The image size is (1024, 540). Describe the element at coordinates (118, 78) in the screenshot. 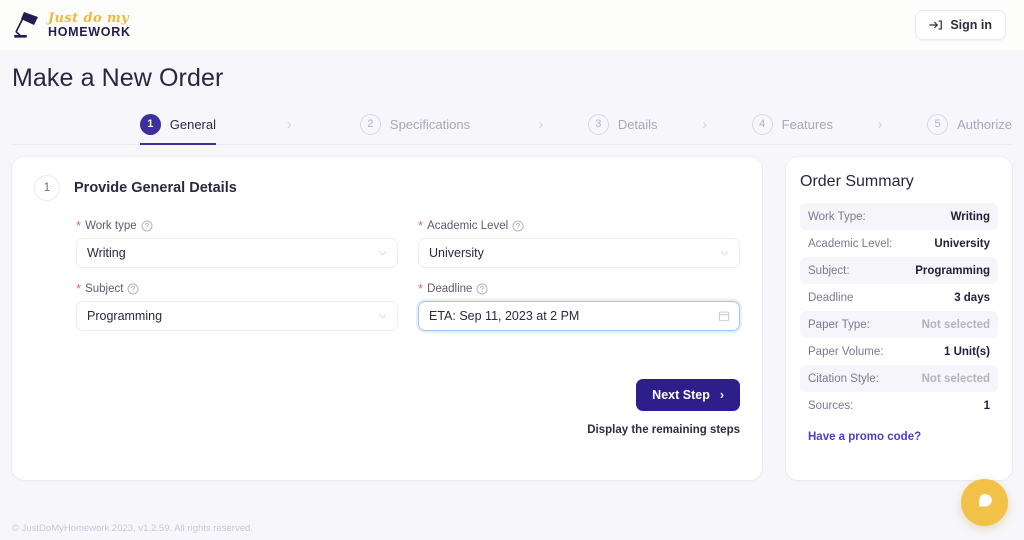

I see `page-title: Make a New Order` at that location.